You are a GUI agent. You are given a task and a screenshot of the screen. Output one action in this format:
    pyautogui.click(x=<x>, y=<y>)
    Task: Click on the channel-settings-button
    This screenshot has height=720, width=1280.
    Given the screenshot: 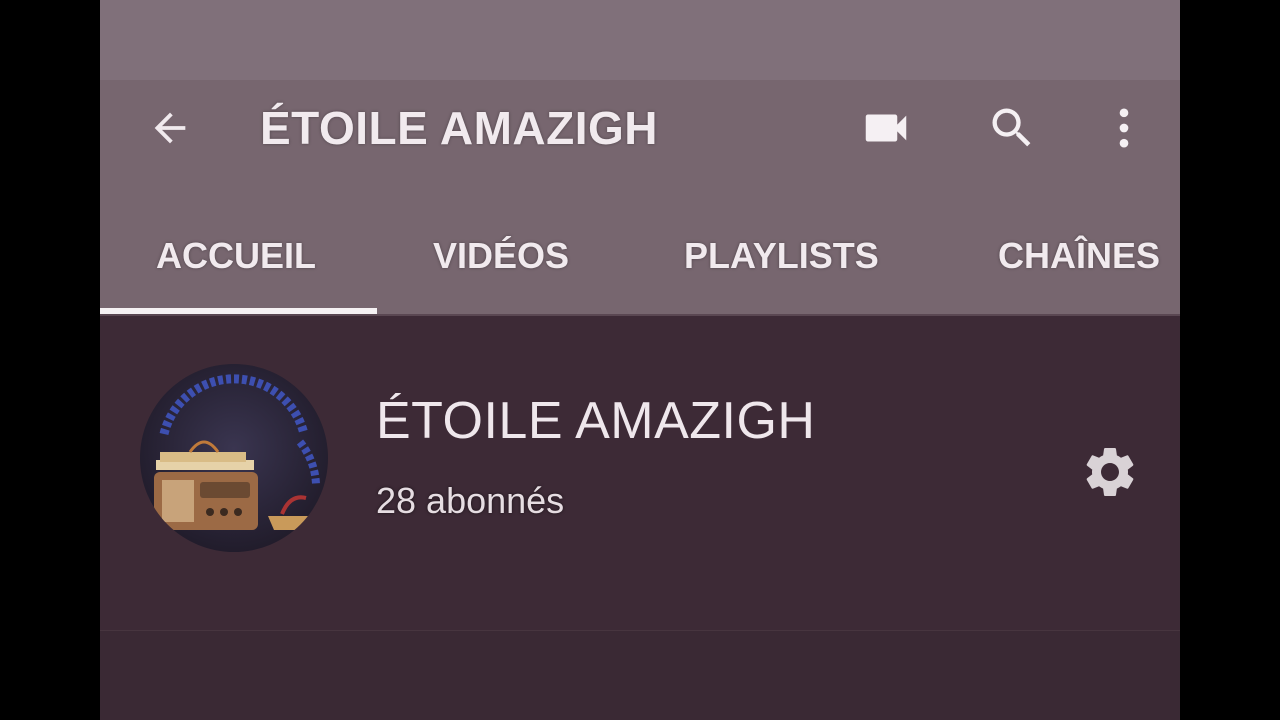 What is the action you would take?
    pyautogui.click(x=1110, y=472)
    